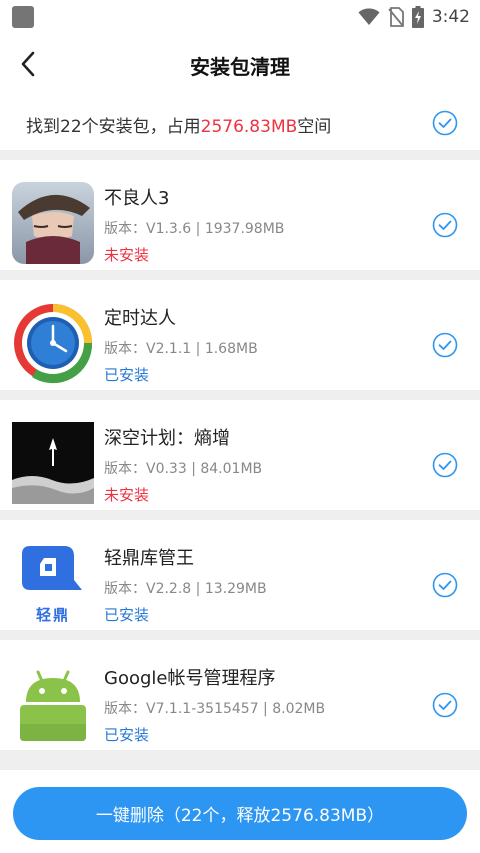 The image size is (480, 853). Describe the element at coordinates (181, 349) in the screenshot. I see `app-meta: 版本：V2.1.1 | 1.68MB` at that location.